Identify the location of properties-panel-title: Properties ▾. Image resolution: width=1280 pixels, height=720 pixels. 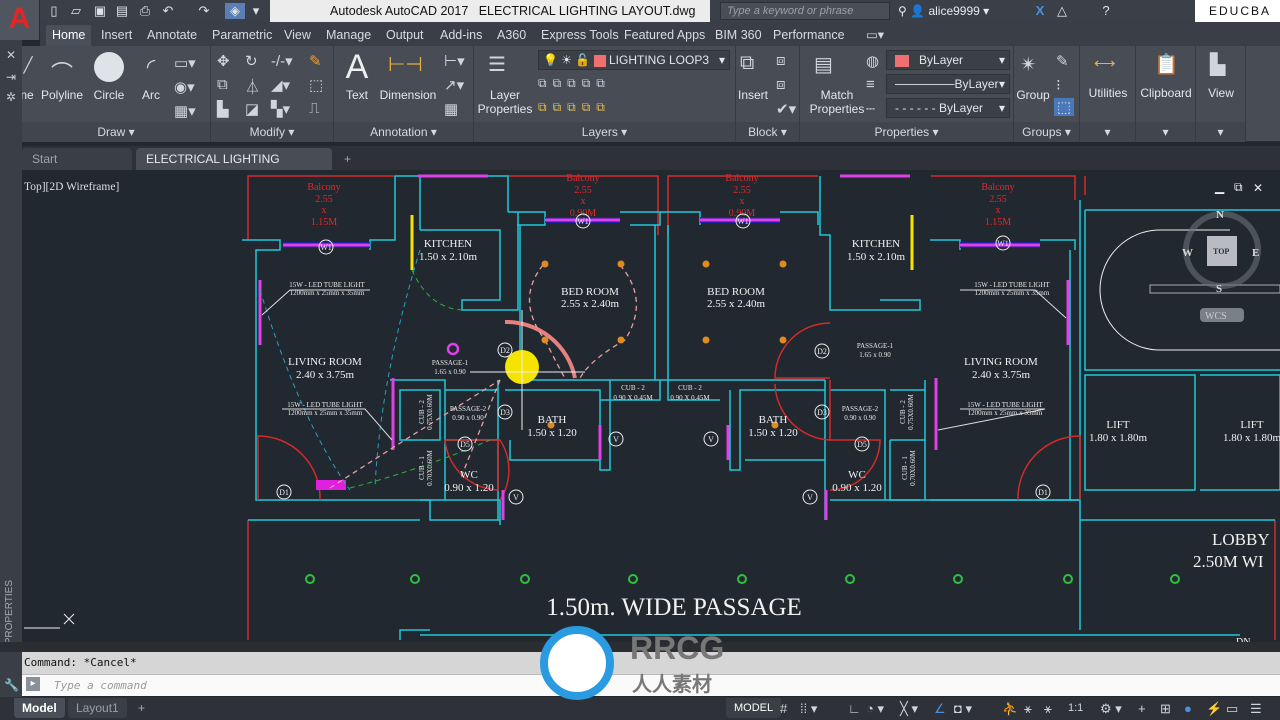
(906, 132).